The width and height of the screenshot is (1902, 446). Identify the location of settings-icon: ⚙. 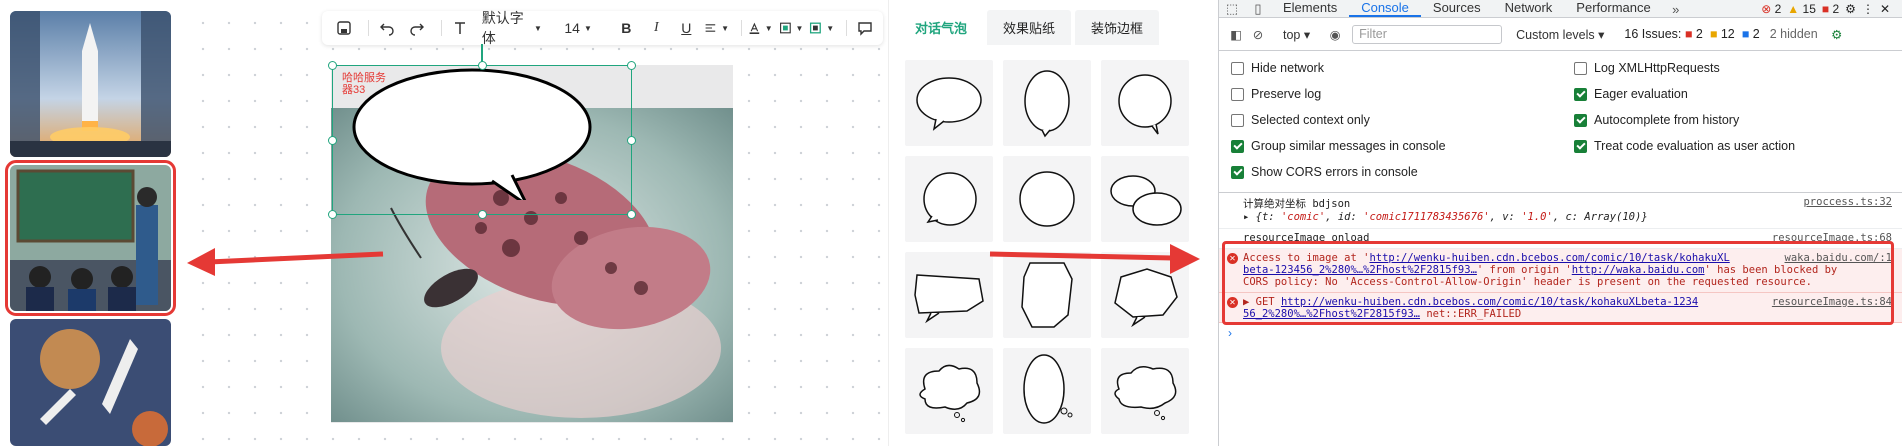
(1850, 9).